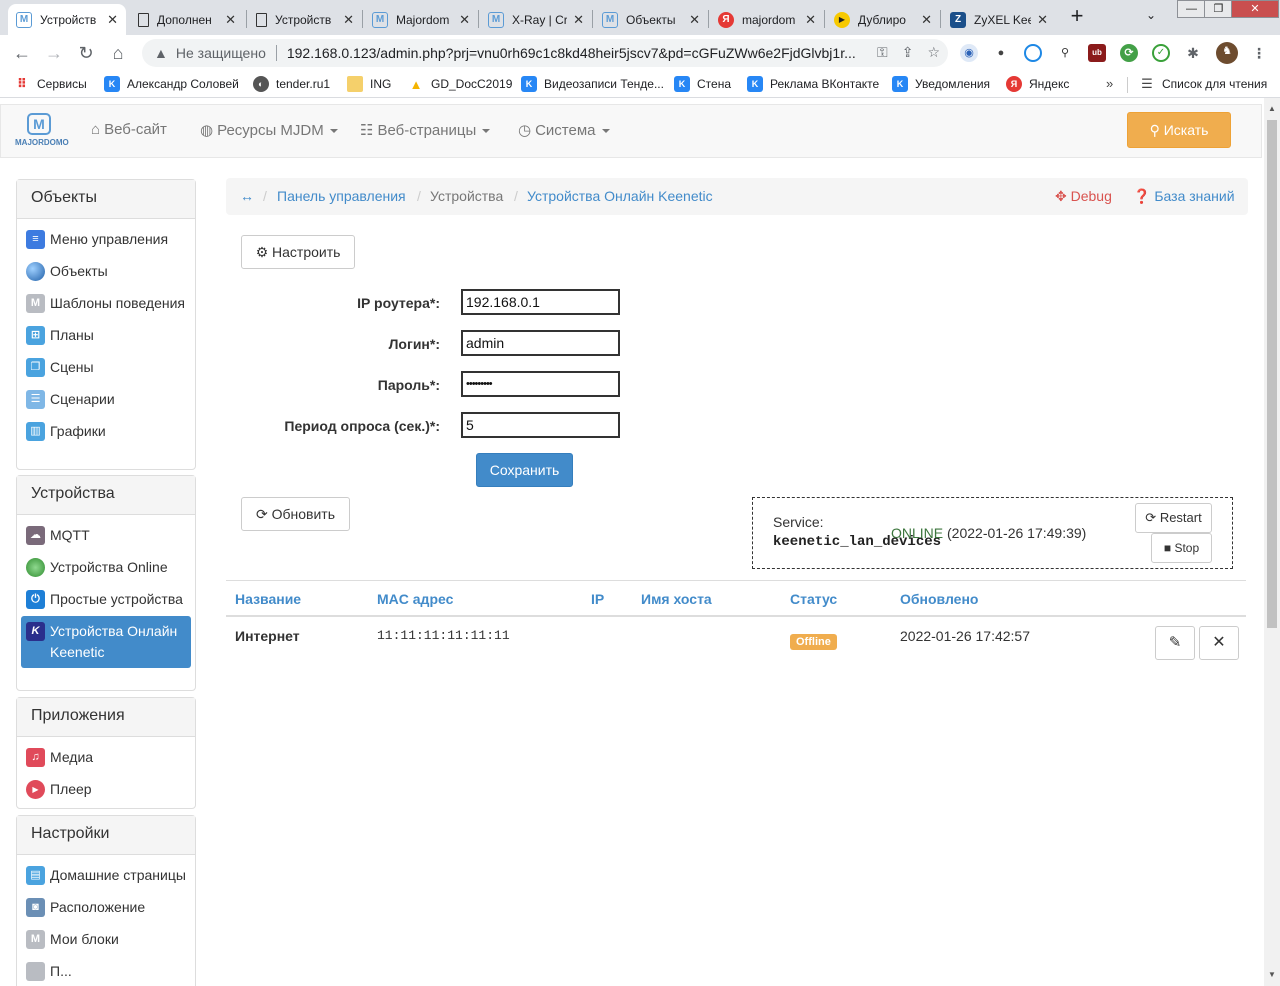 This screenshot has width=1280, height=986. I want to click on column-hostname: Имя хоста, so click(676, 599).